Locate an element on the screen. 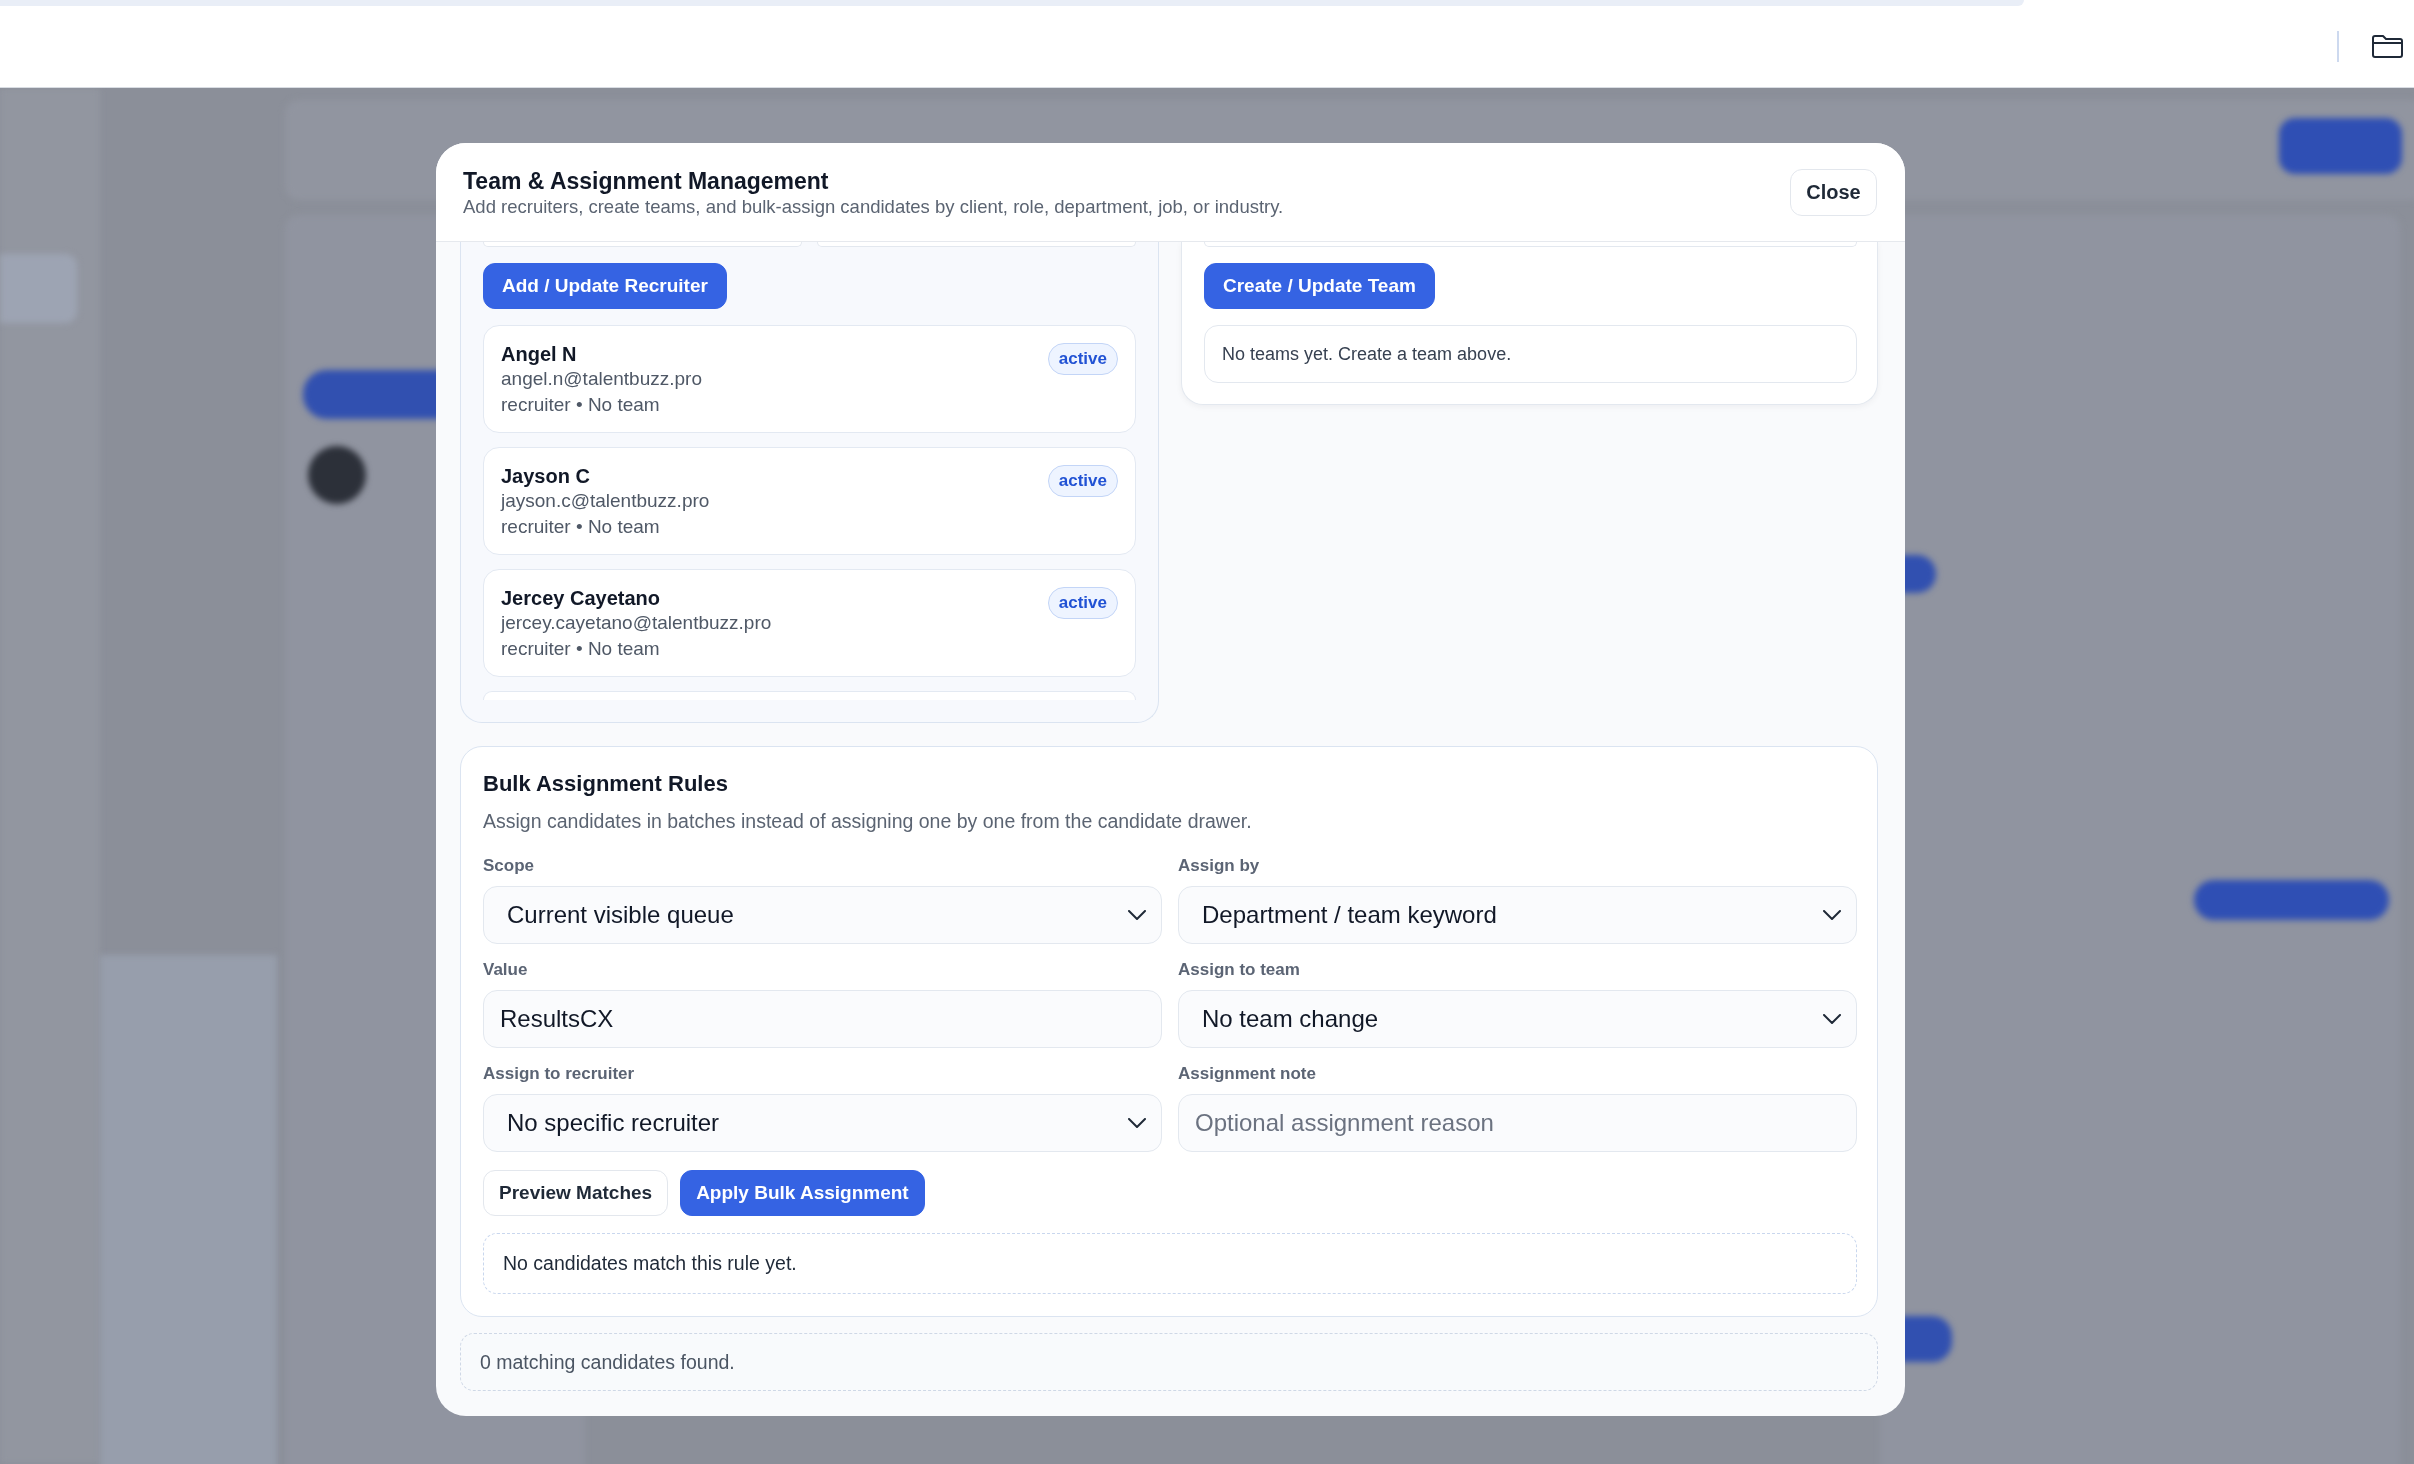 The width and height of the screenshot is (2414, 1464). recruiter-name: Angel N is located at coordinates (539, 354).